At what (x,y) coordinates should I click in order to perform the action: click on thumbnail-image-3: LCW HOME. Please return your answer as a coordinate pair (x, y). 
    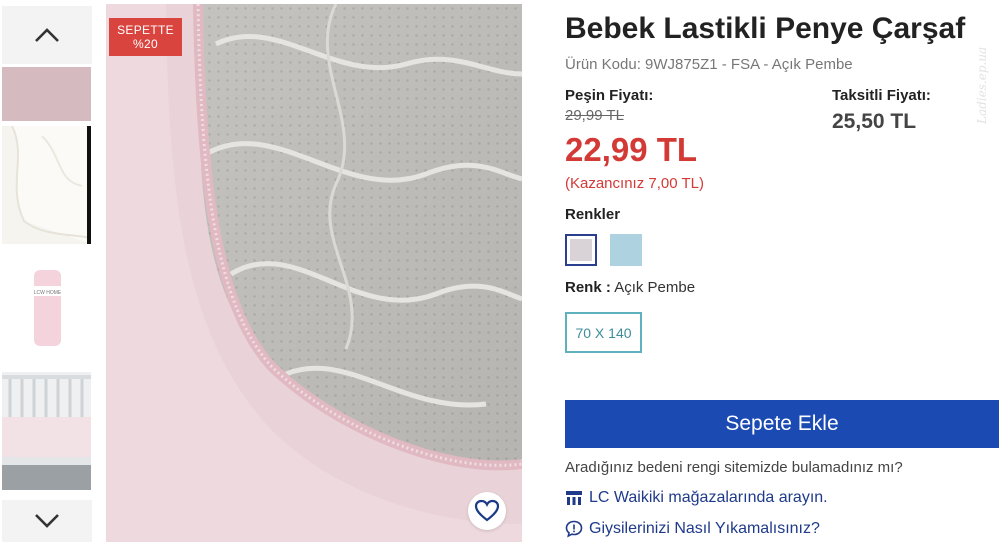
    Looking at the image, I should click on (46, 307).